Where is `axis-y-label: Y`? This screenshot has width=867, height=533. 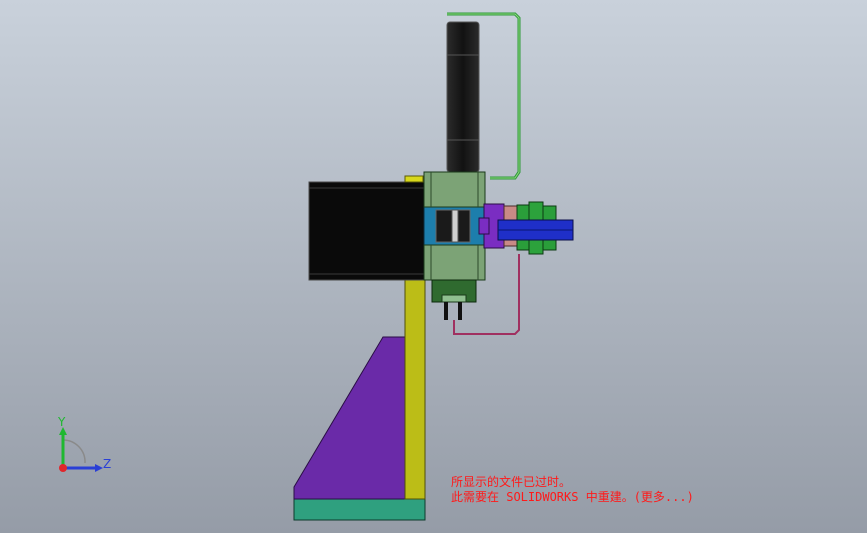
axis-y-label: Y is located at coordinates (62, 422).